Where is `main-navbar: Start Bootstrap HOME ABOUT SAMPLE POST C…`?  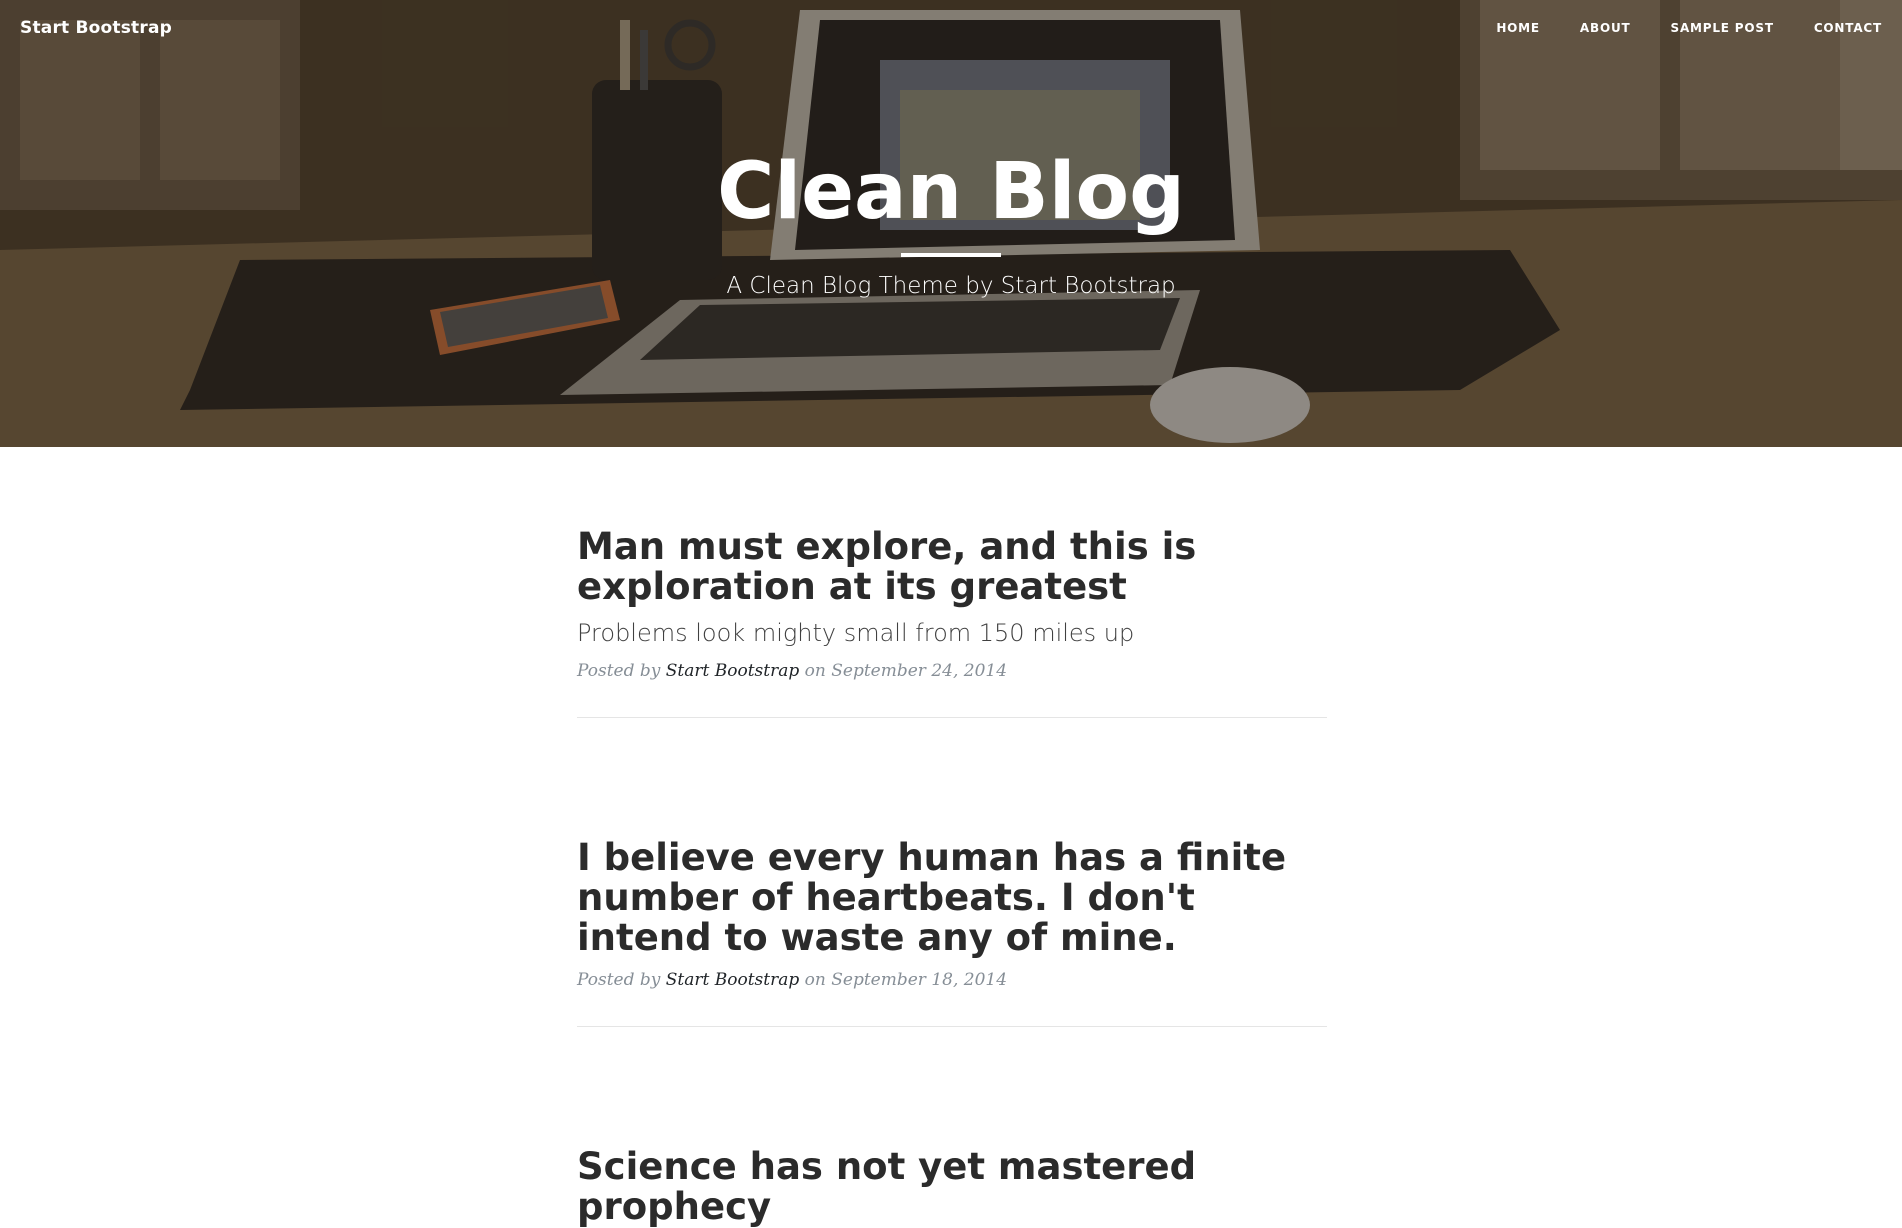
main-navbar: Start Bootstrap HOME ABOUT SAMPLE POST C… is located at coordinates (951, 29).